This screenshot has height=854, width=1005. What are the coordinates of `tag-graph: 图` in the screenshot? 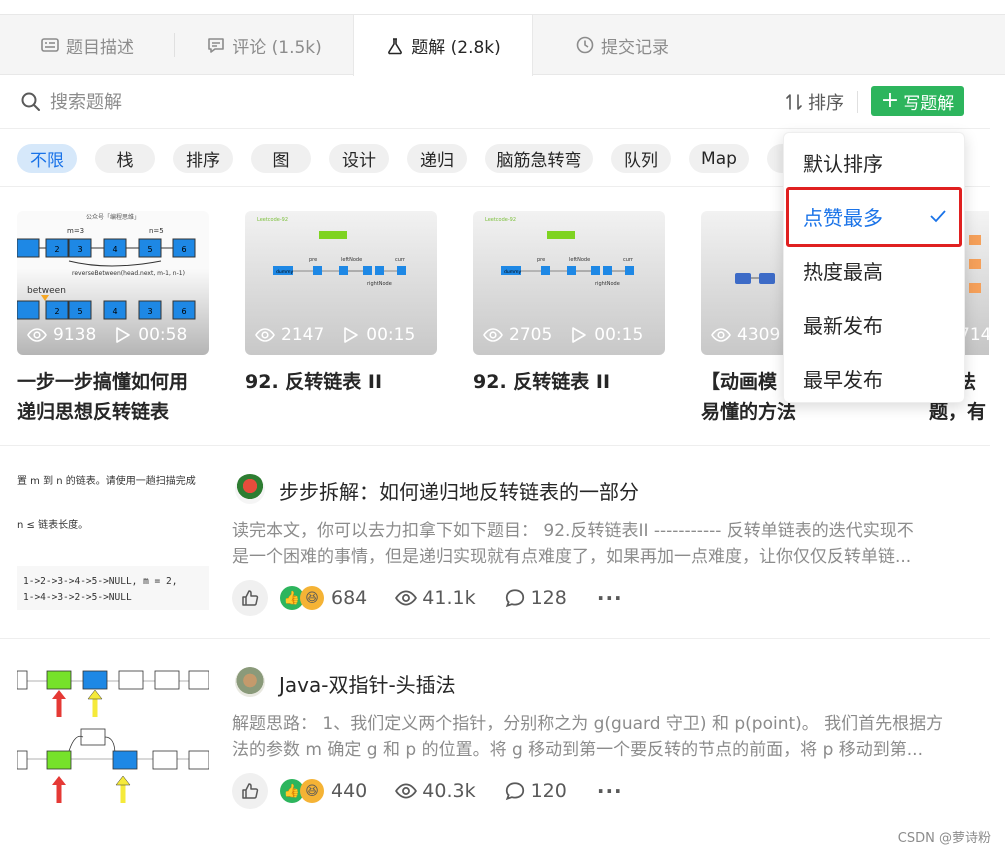 It's located at (281, 158).